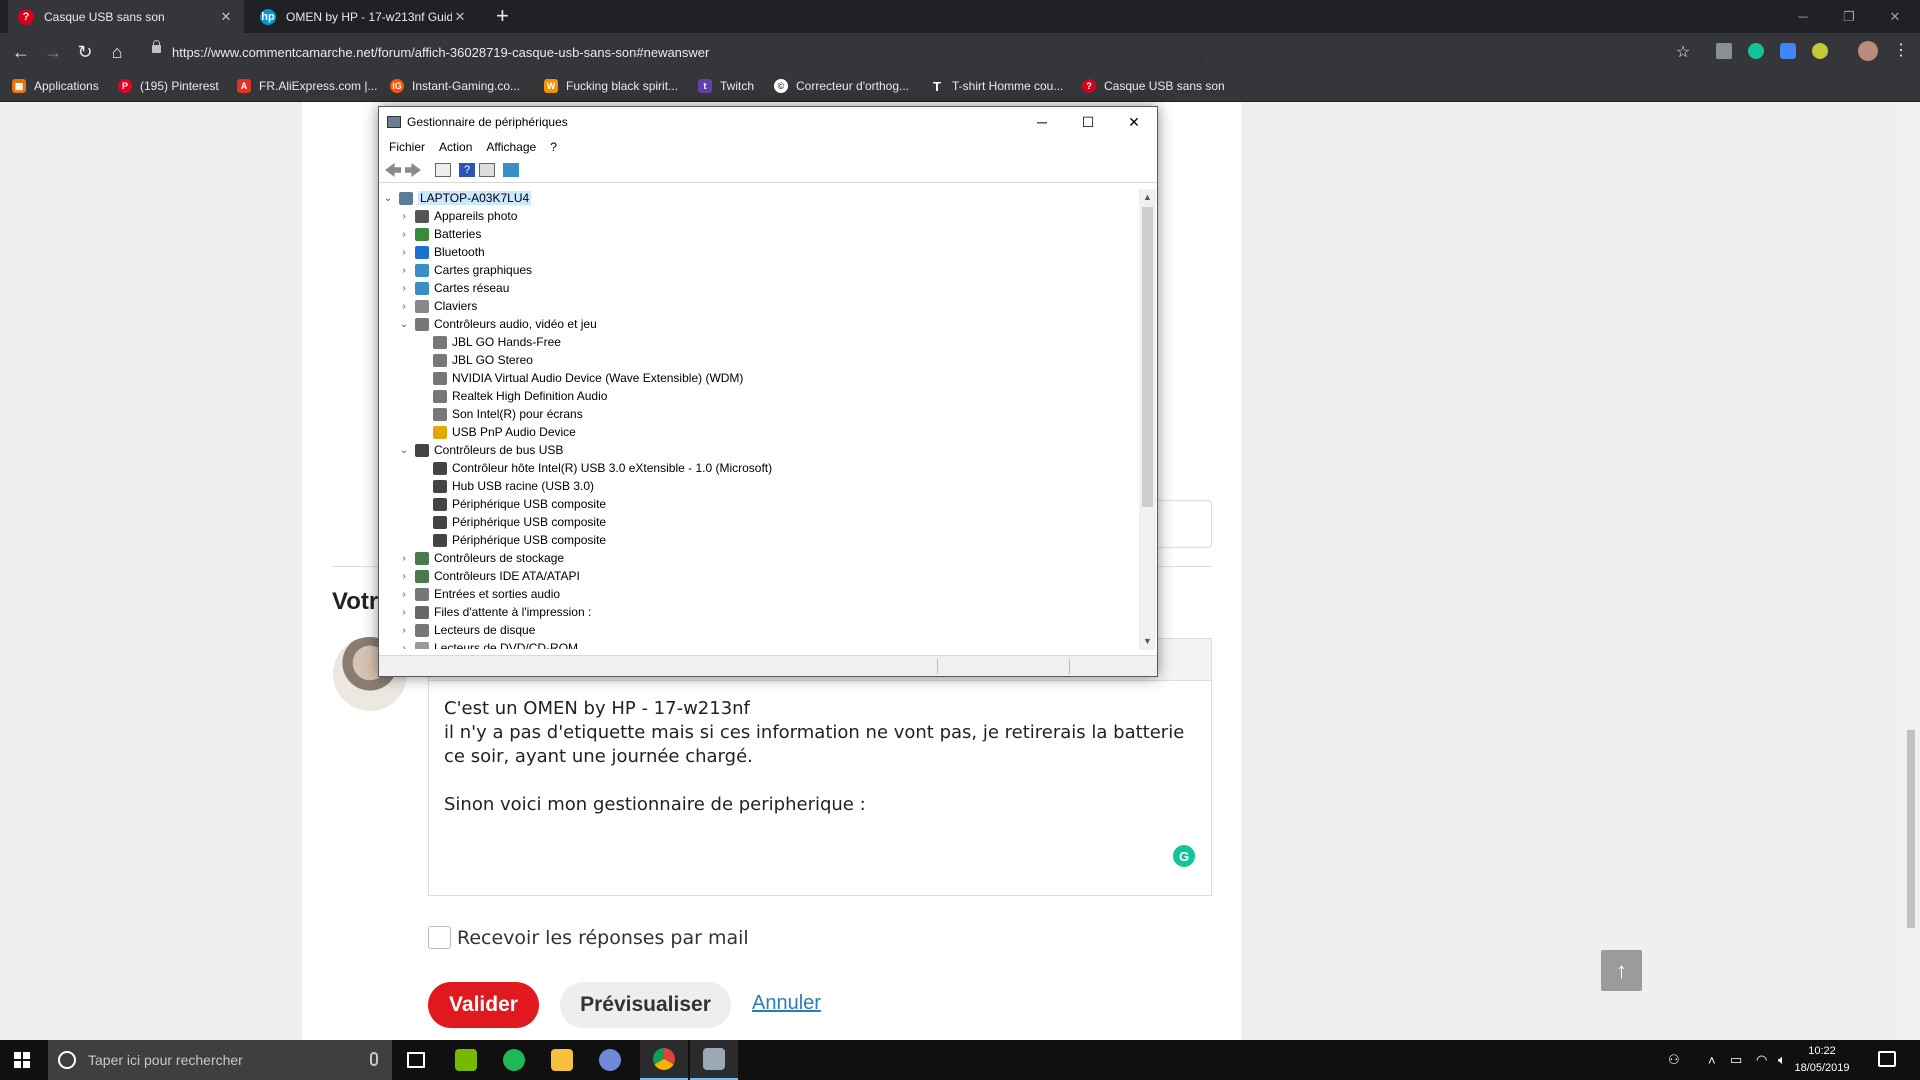 The height and width of the screenshot is (1080, 1920). I want to click on close-window-button: ✕, so click(1895, 16).